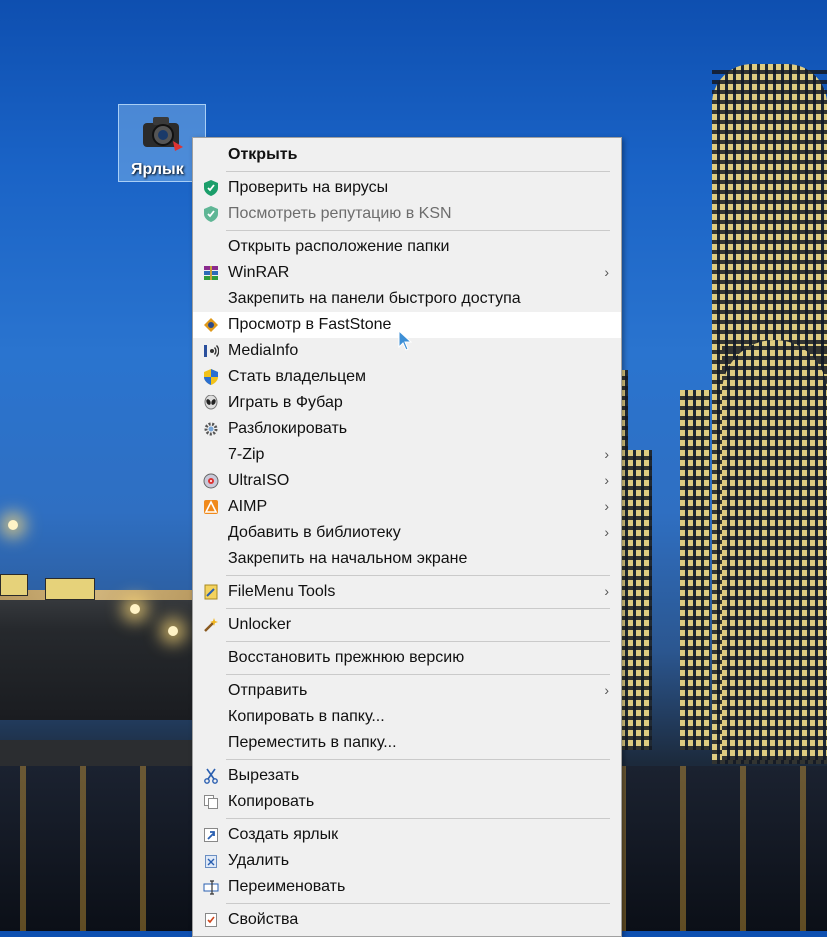 The height and width of the screenshot is (937, 827). I want to click on menu-item-label: FileMenu Tools, so click(282, 591).